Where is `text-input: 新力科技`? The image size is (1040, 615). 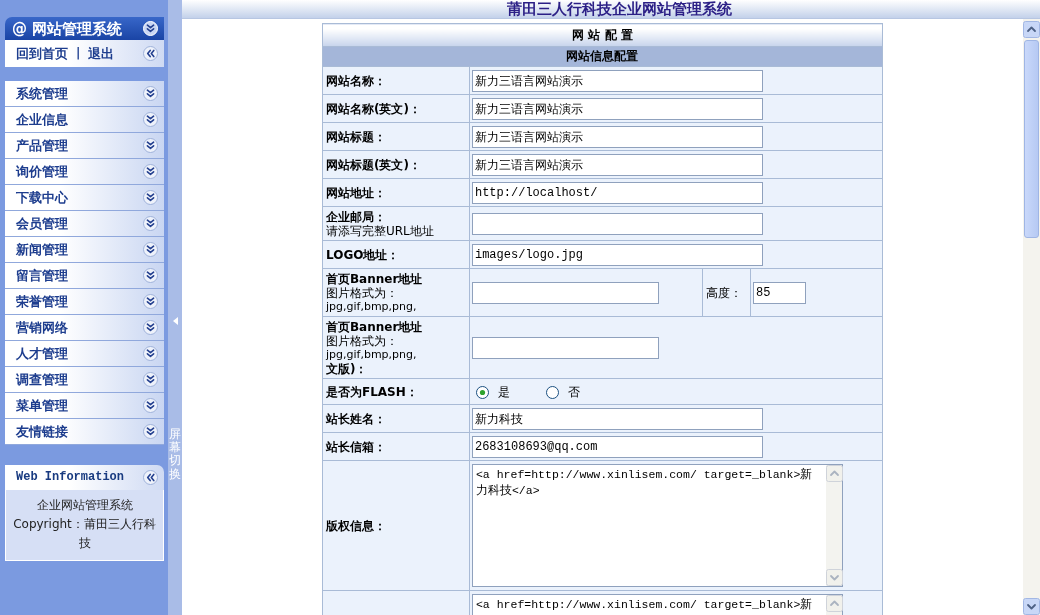
text-input: 新力科技 is located at coordinates (617, 419).